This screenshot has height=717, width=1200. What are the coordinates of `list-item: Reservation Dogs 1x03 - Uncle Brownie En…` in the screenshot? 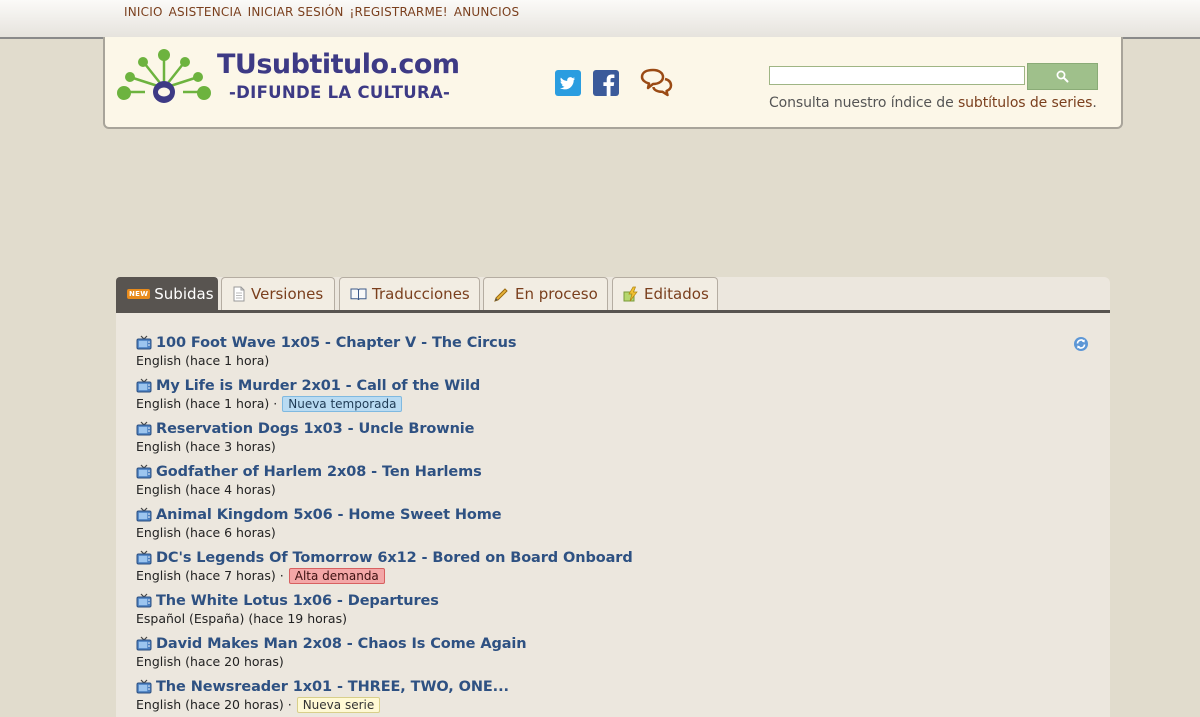 It's located at (384, 440).